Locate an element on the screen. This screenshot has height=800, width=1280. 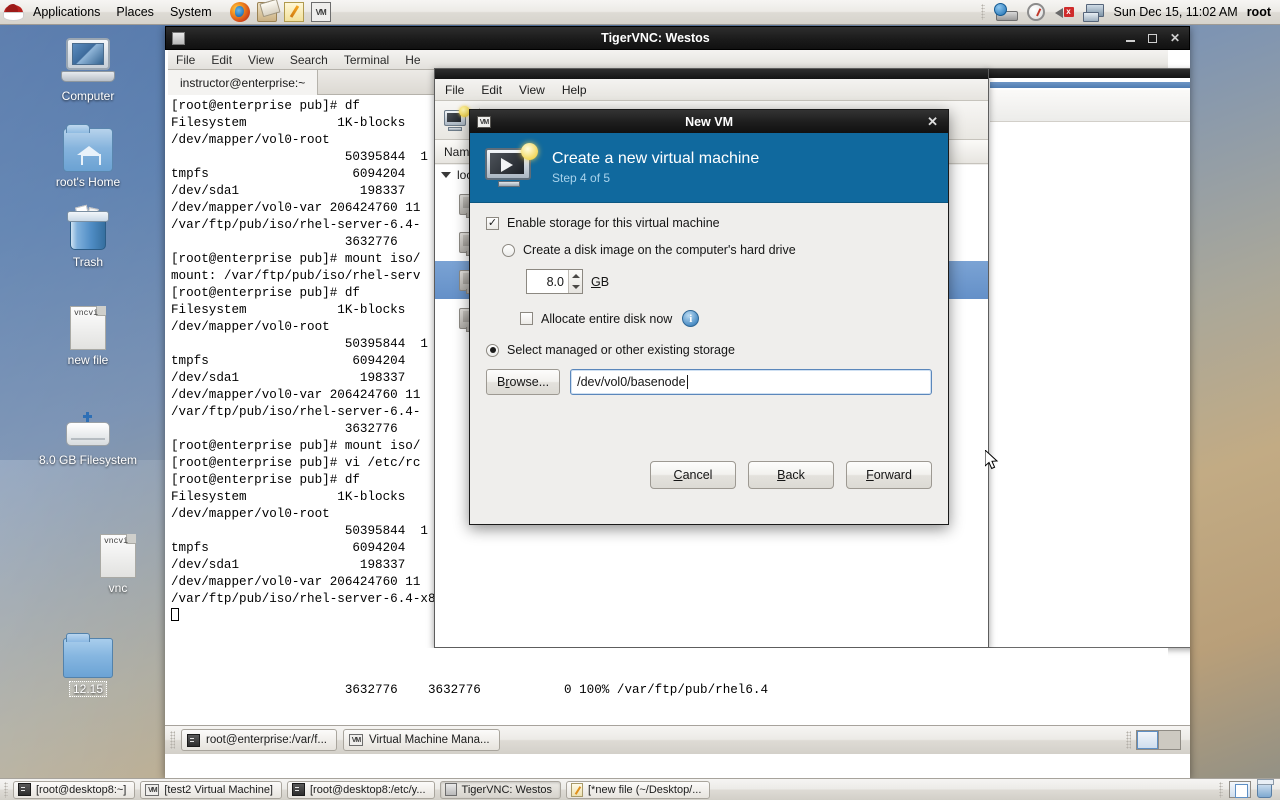
network-monitor-icon is located at coordinates (1005, 12).